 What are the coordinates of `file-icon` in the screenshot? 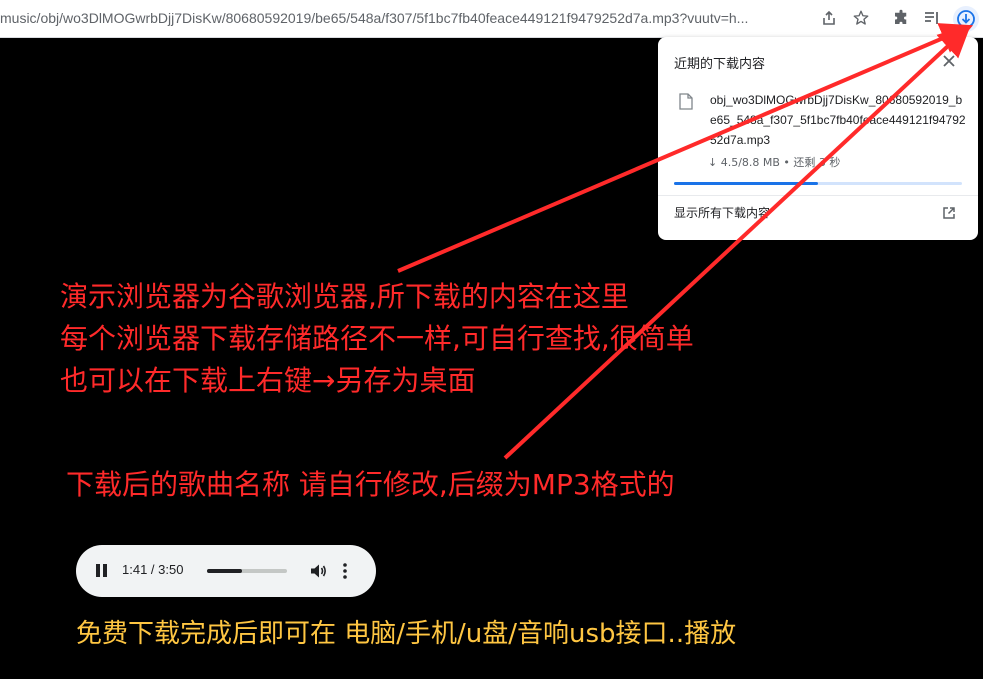 It's located at (686, 103).